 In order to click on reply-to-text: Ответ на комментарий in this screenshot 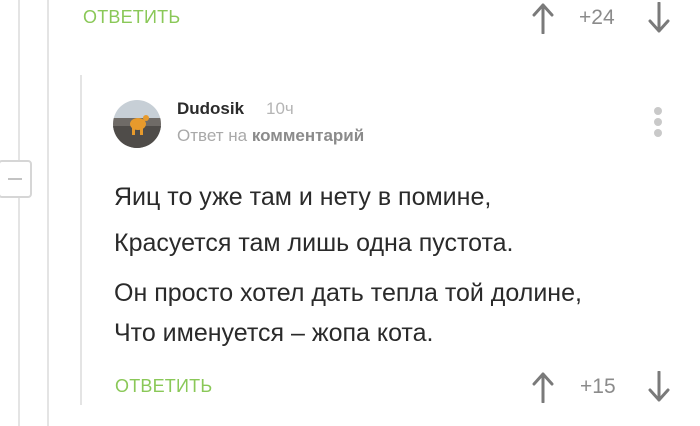, I will do `click(270, 136)`.